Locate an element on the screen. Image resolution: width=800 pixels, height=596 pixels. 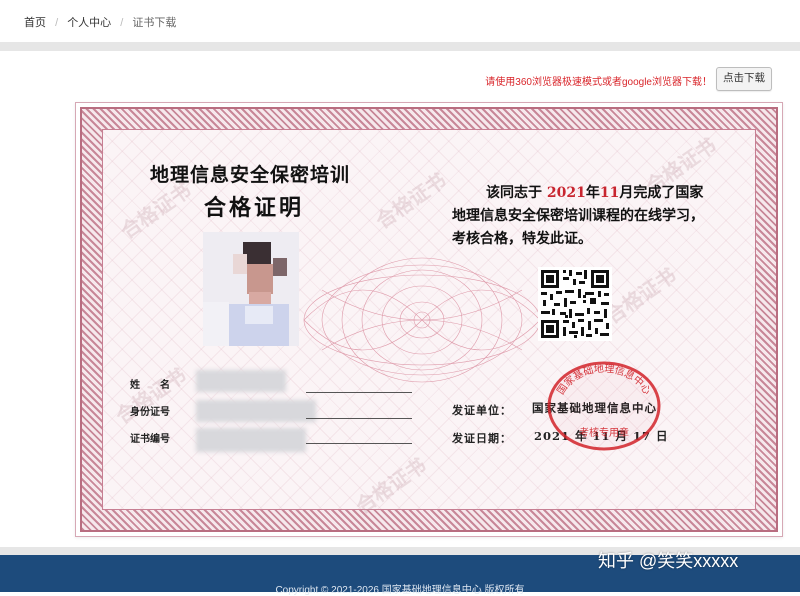
overlay-watermark: 知乎 @笑笑xxxxx is located at coordinates (668, 561).